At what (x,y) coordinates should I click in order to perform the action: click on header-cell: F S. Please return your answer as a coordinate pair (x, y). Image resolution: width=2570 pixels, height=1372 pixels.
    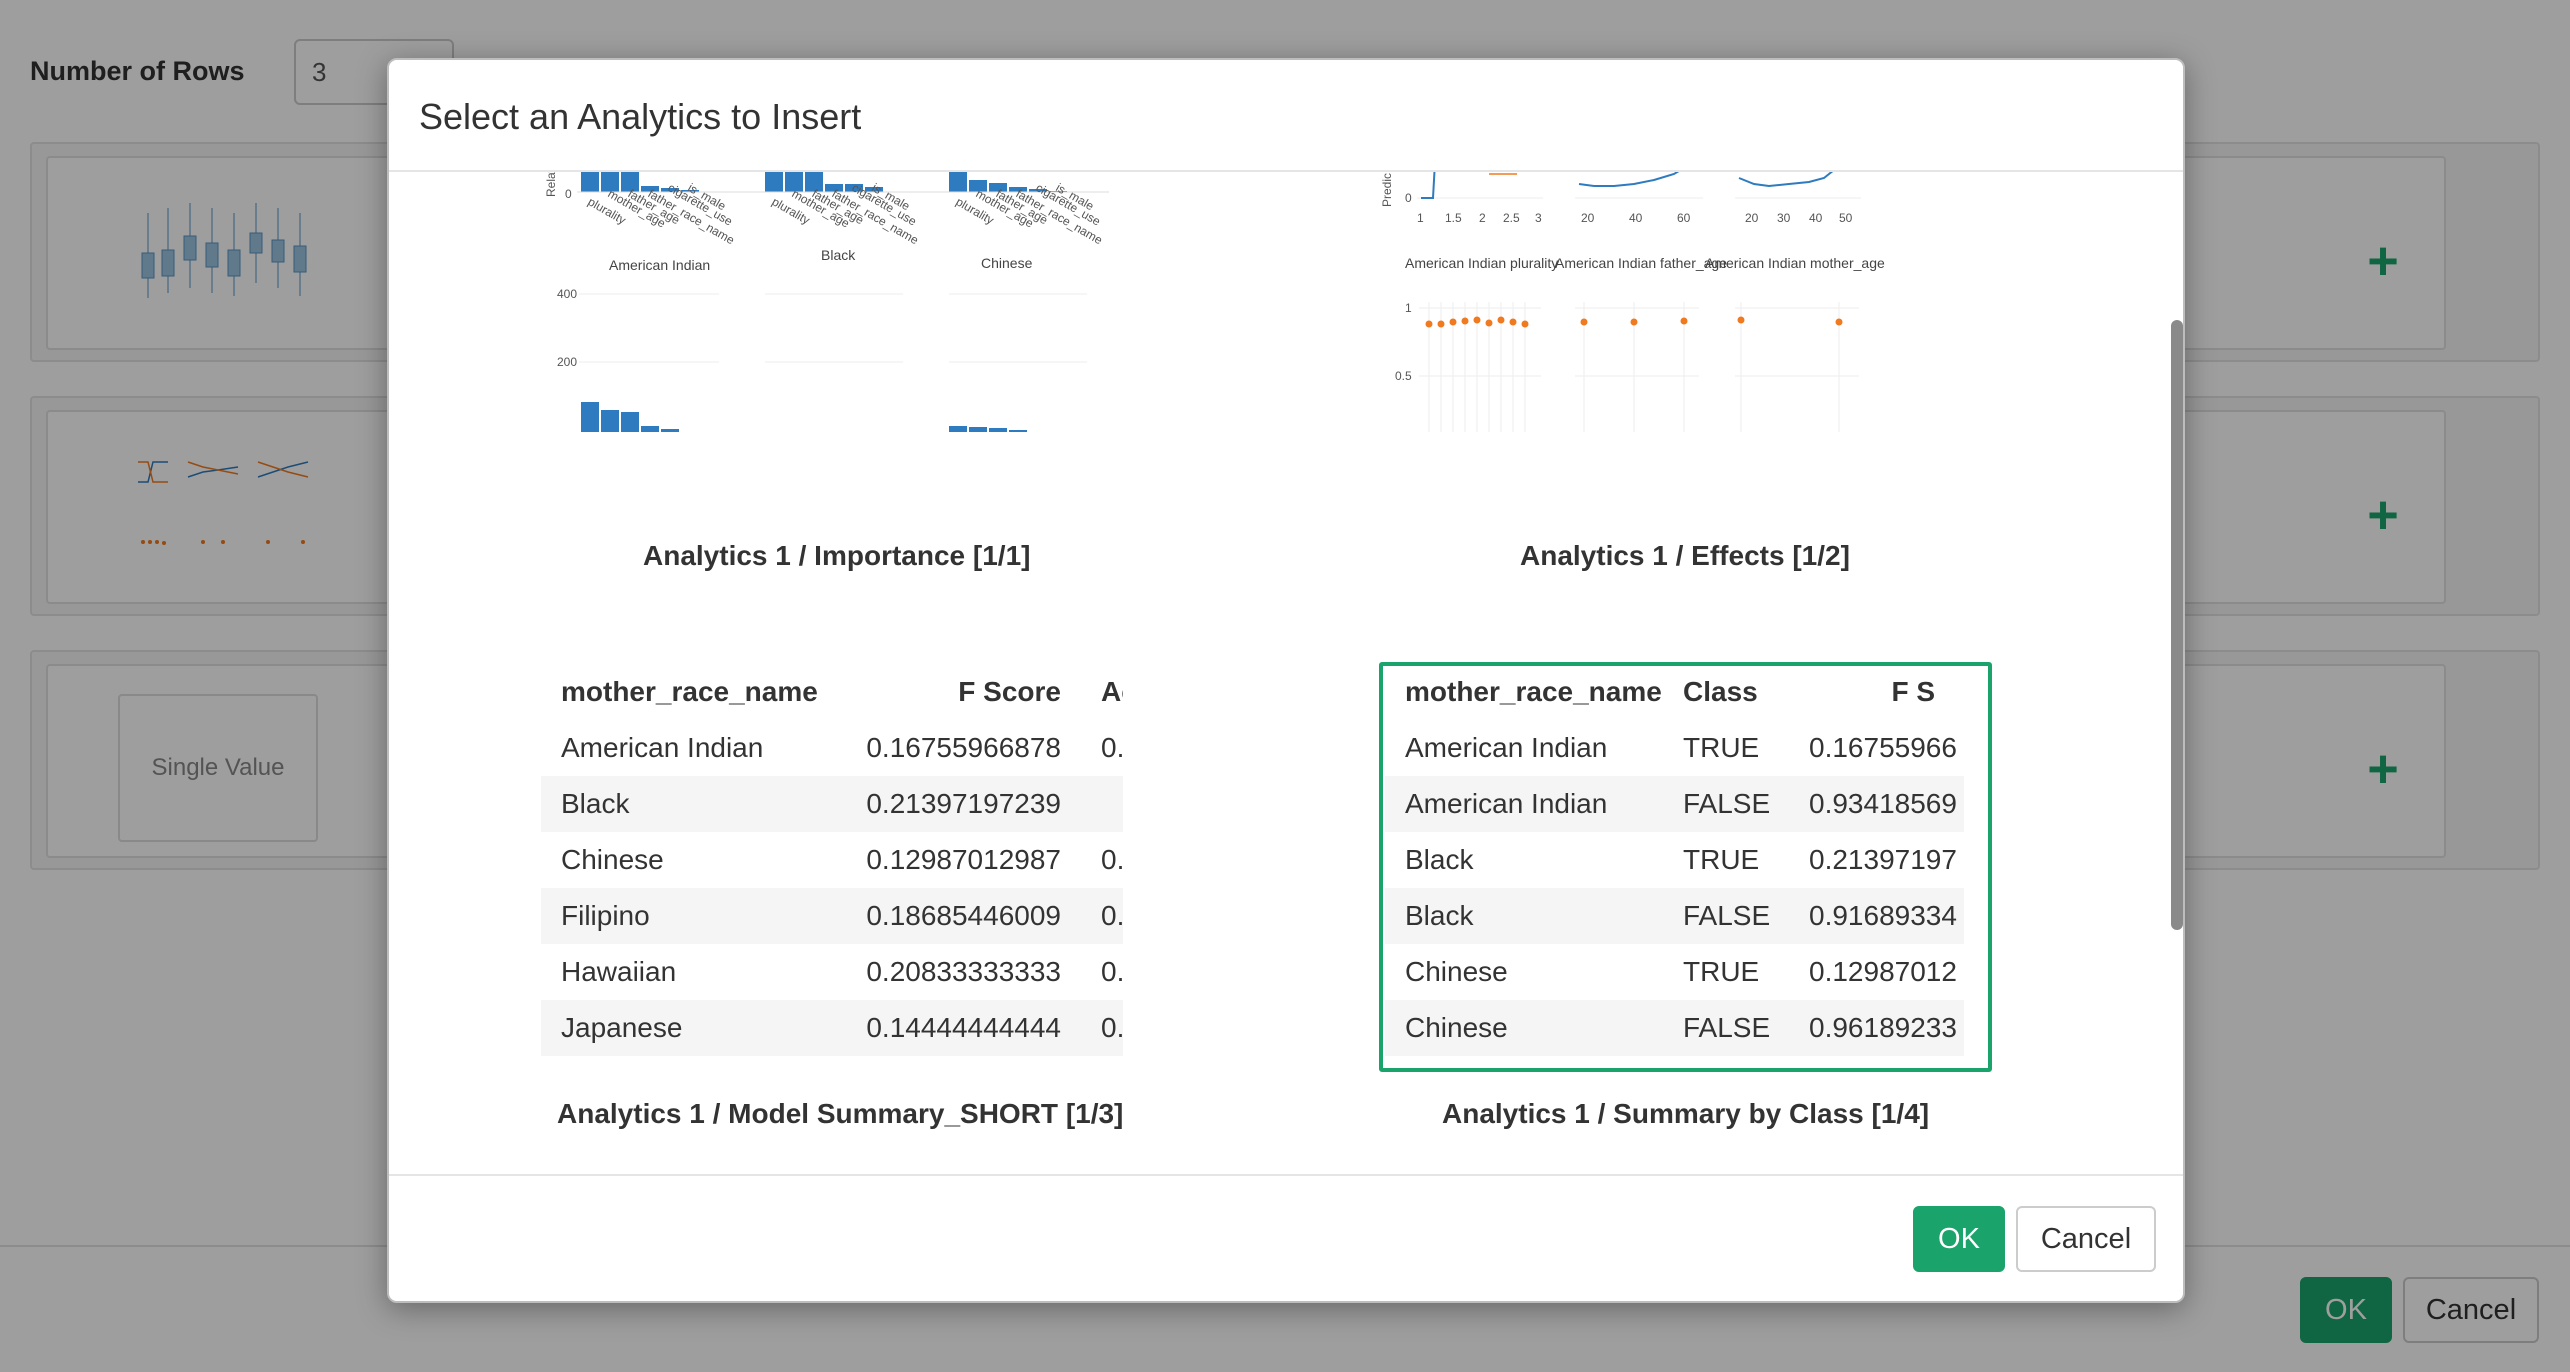
    Looking at the image, I should click on (1913, 691).